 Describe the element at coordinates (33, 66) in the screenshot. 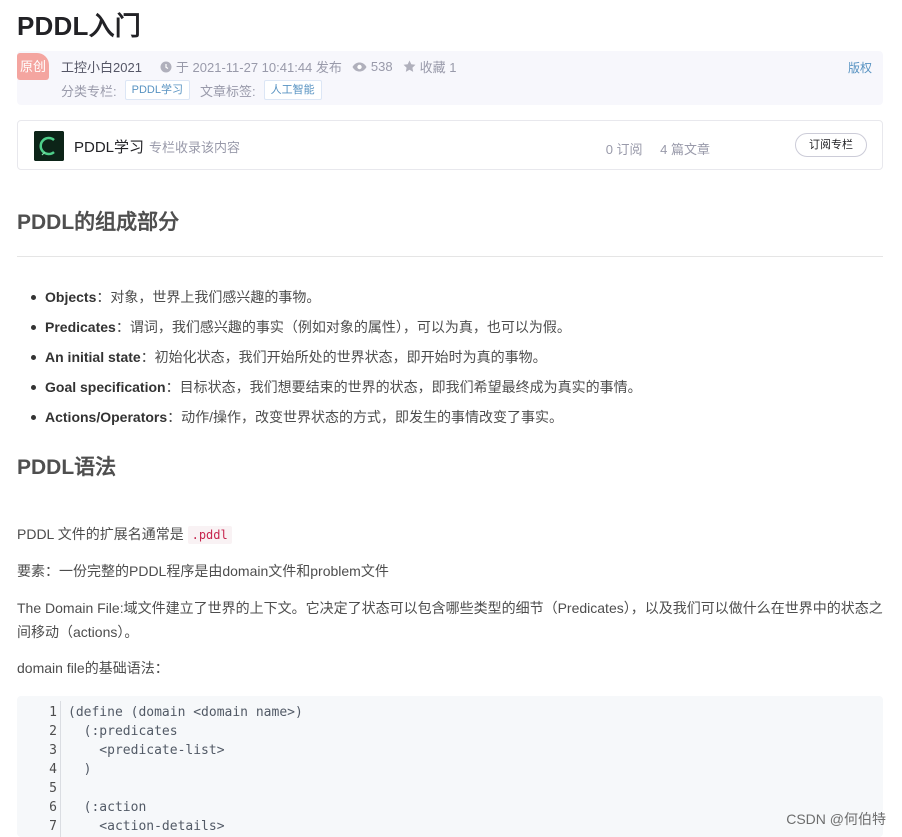

I see `original-badge: 原创` at that location.